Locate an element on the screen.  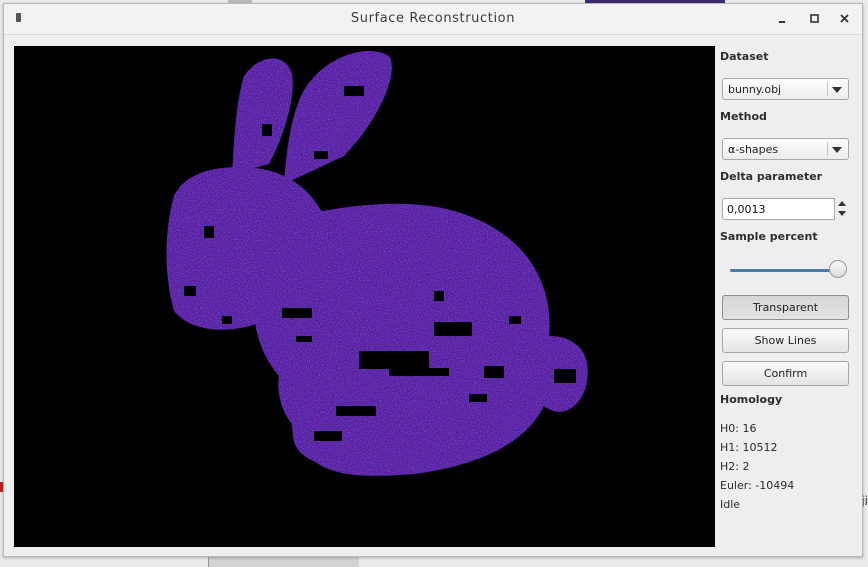
dataset-label: Dataset is located at coordinates (744, 56).